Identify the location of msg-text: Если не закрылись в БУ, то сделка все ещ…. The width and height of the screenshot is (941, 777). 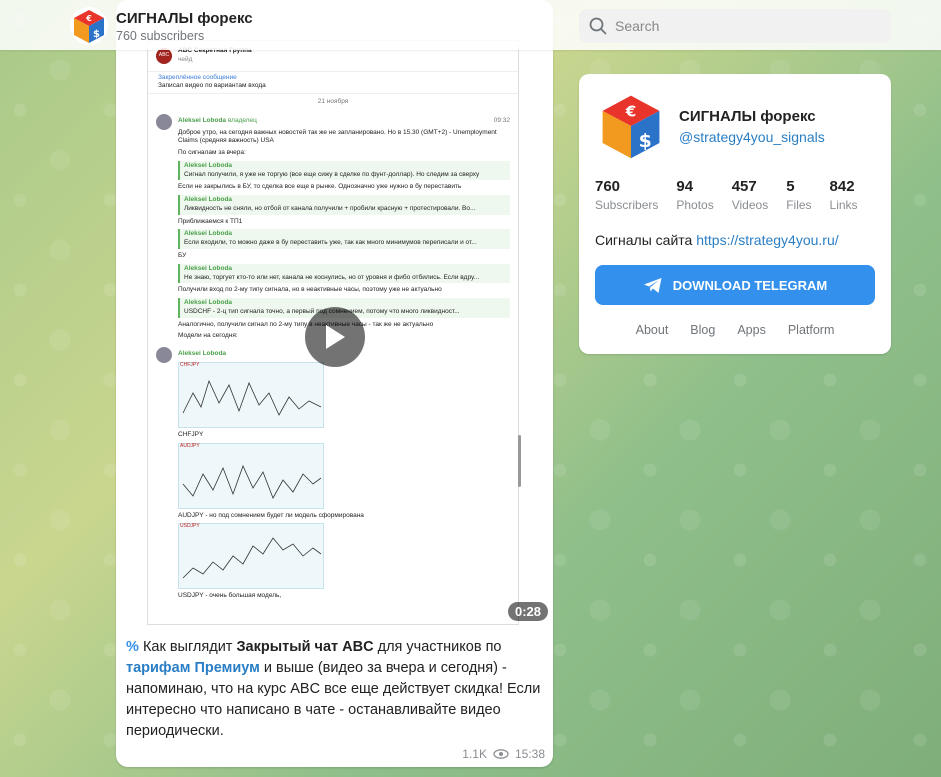
(320, 187).